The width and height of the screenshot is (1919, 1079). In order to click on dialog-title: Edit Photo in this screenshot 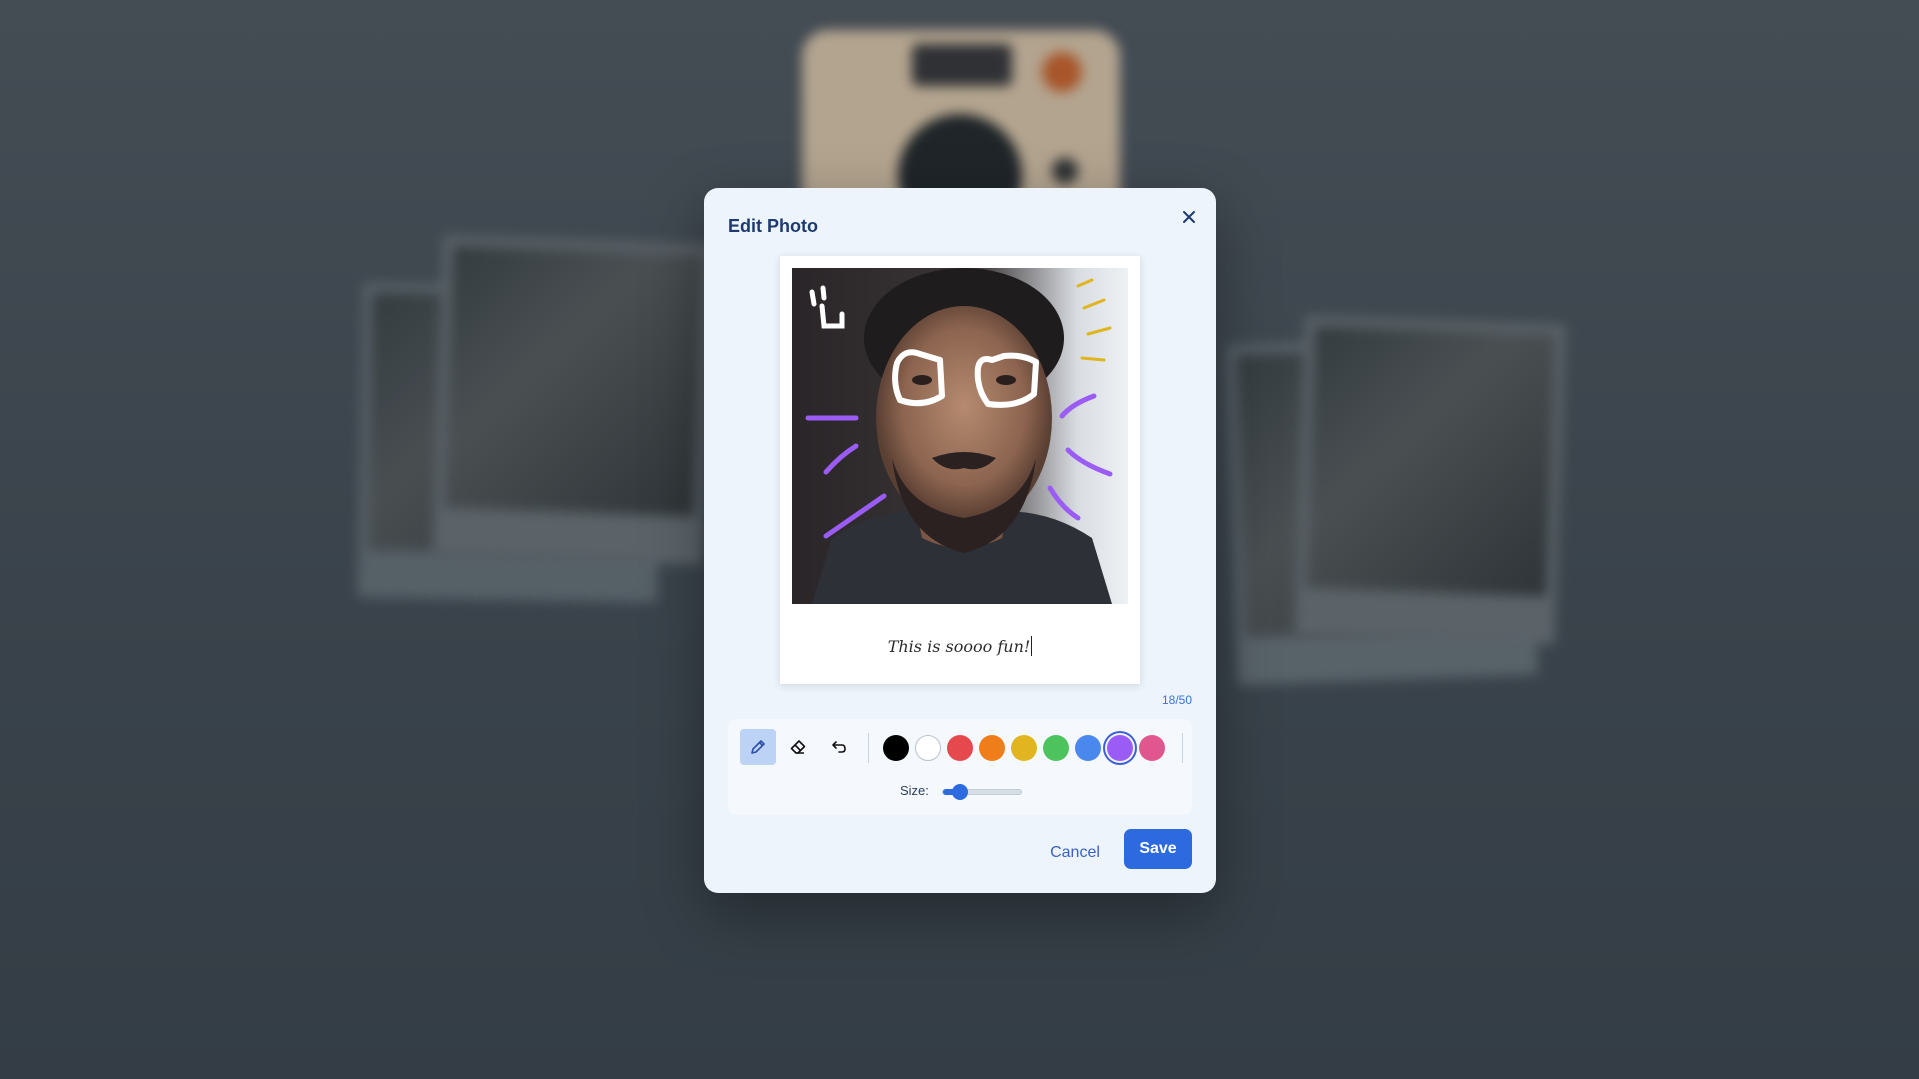, I will do `click(773, 226)`.